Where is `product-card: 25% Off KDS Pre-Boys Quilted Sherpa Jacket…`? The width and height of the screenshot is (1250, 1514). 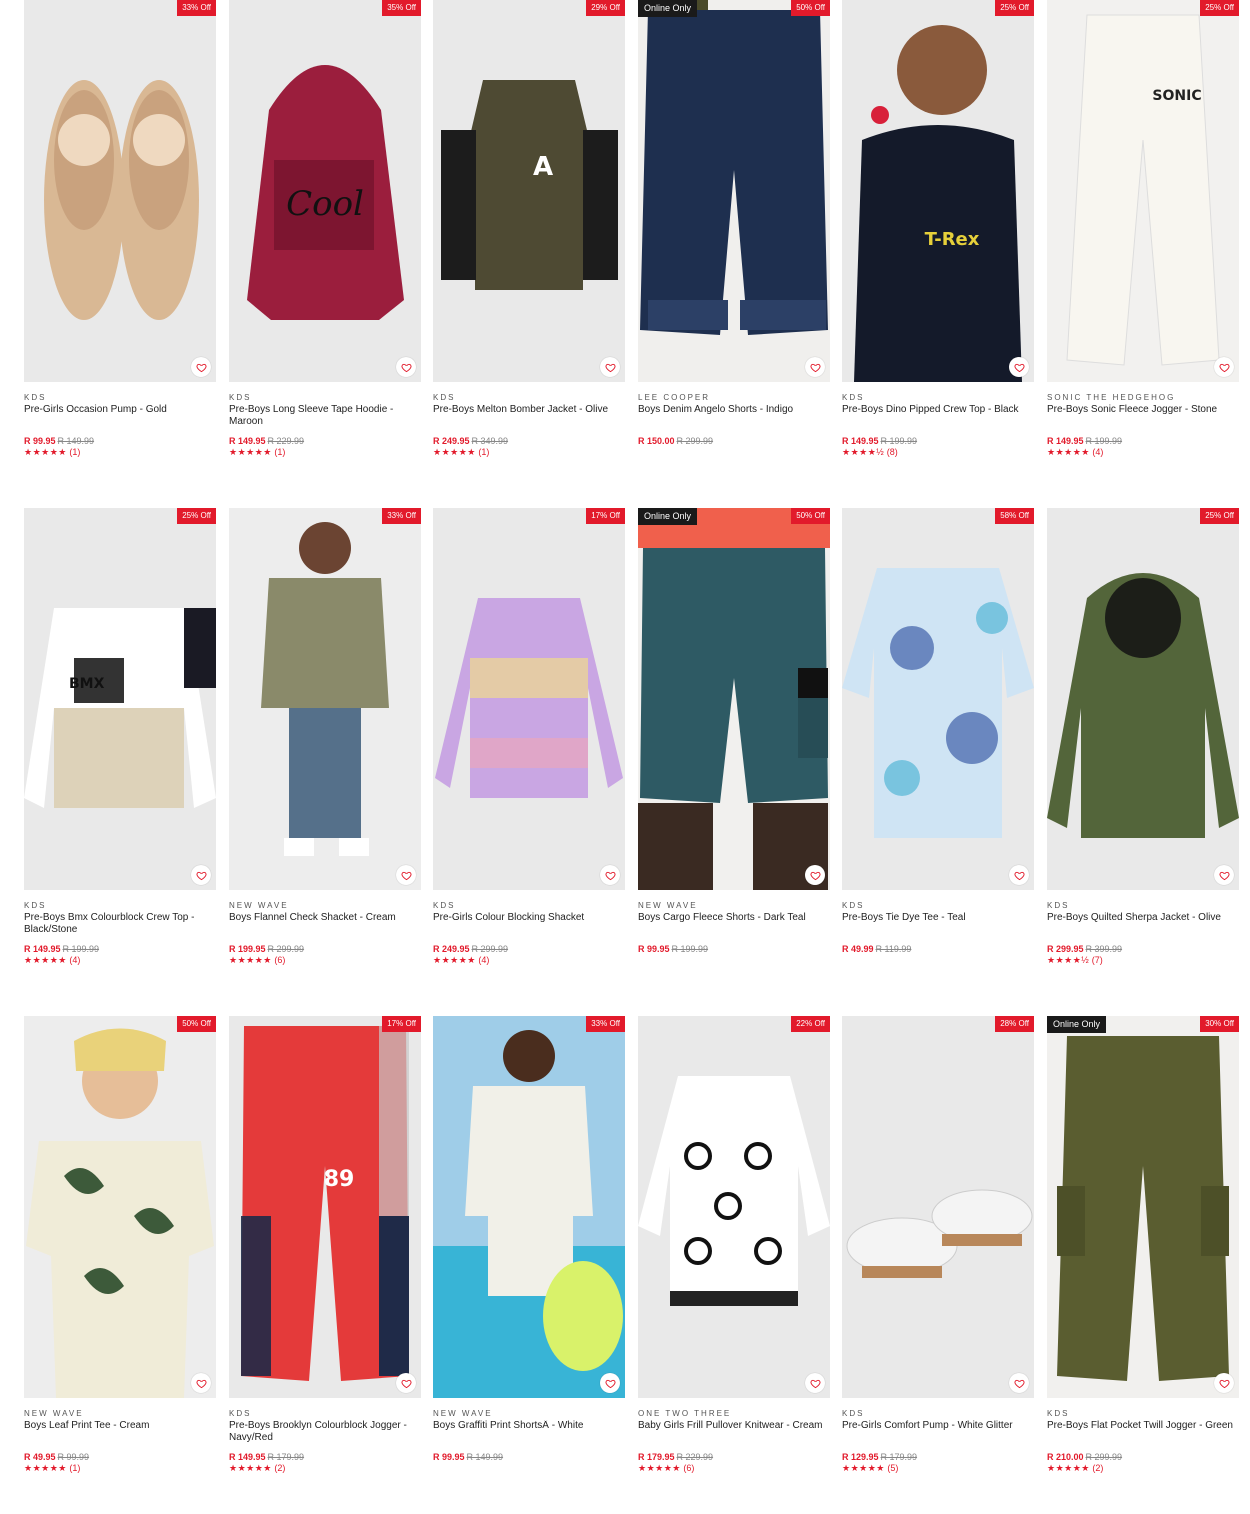 product-card: 25% Off KDS Pre-Boys Quilted Sherpa Jacket… is located at coordinates (1143, 737).